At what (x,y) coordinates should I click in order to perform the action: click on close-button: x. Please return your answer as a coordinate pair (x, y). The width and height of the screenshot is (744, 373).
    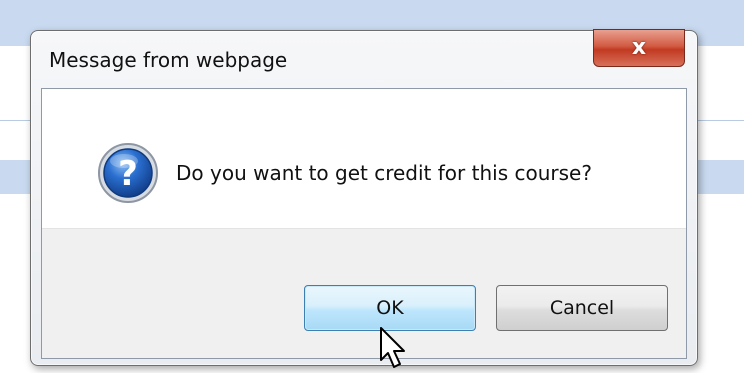
    Looking at the image, I should click on (639, 48).